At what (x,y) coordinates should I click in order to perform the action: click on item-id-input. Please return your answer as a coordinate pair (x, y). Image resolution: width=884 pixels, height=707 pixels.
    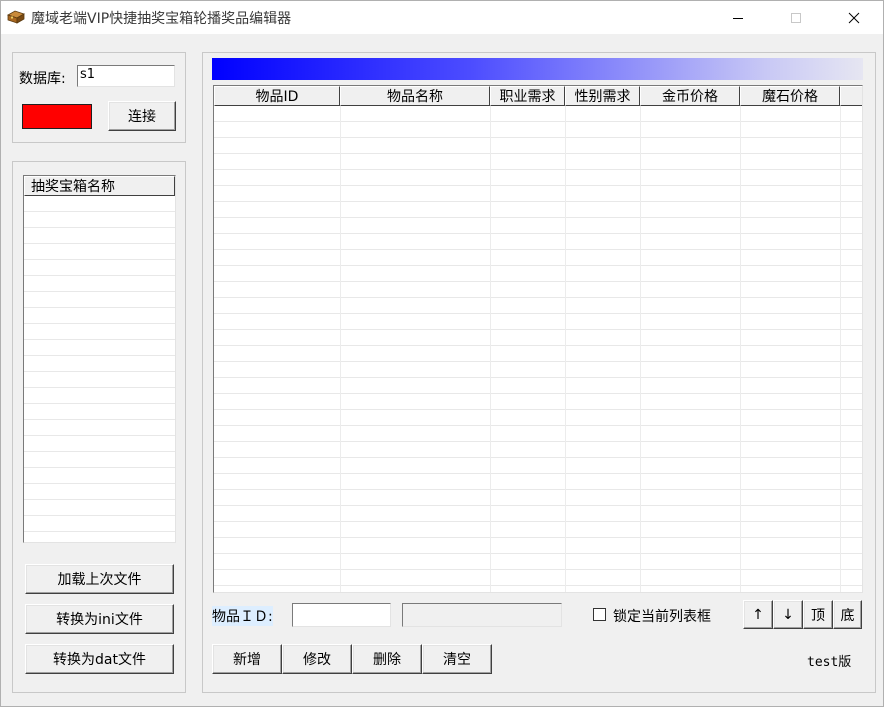
    Looking at the image, I should click on (341, 615).